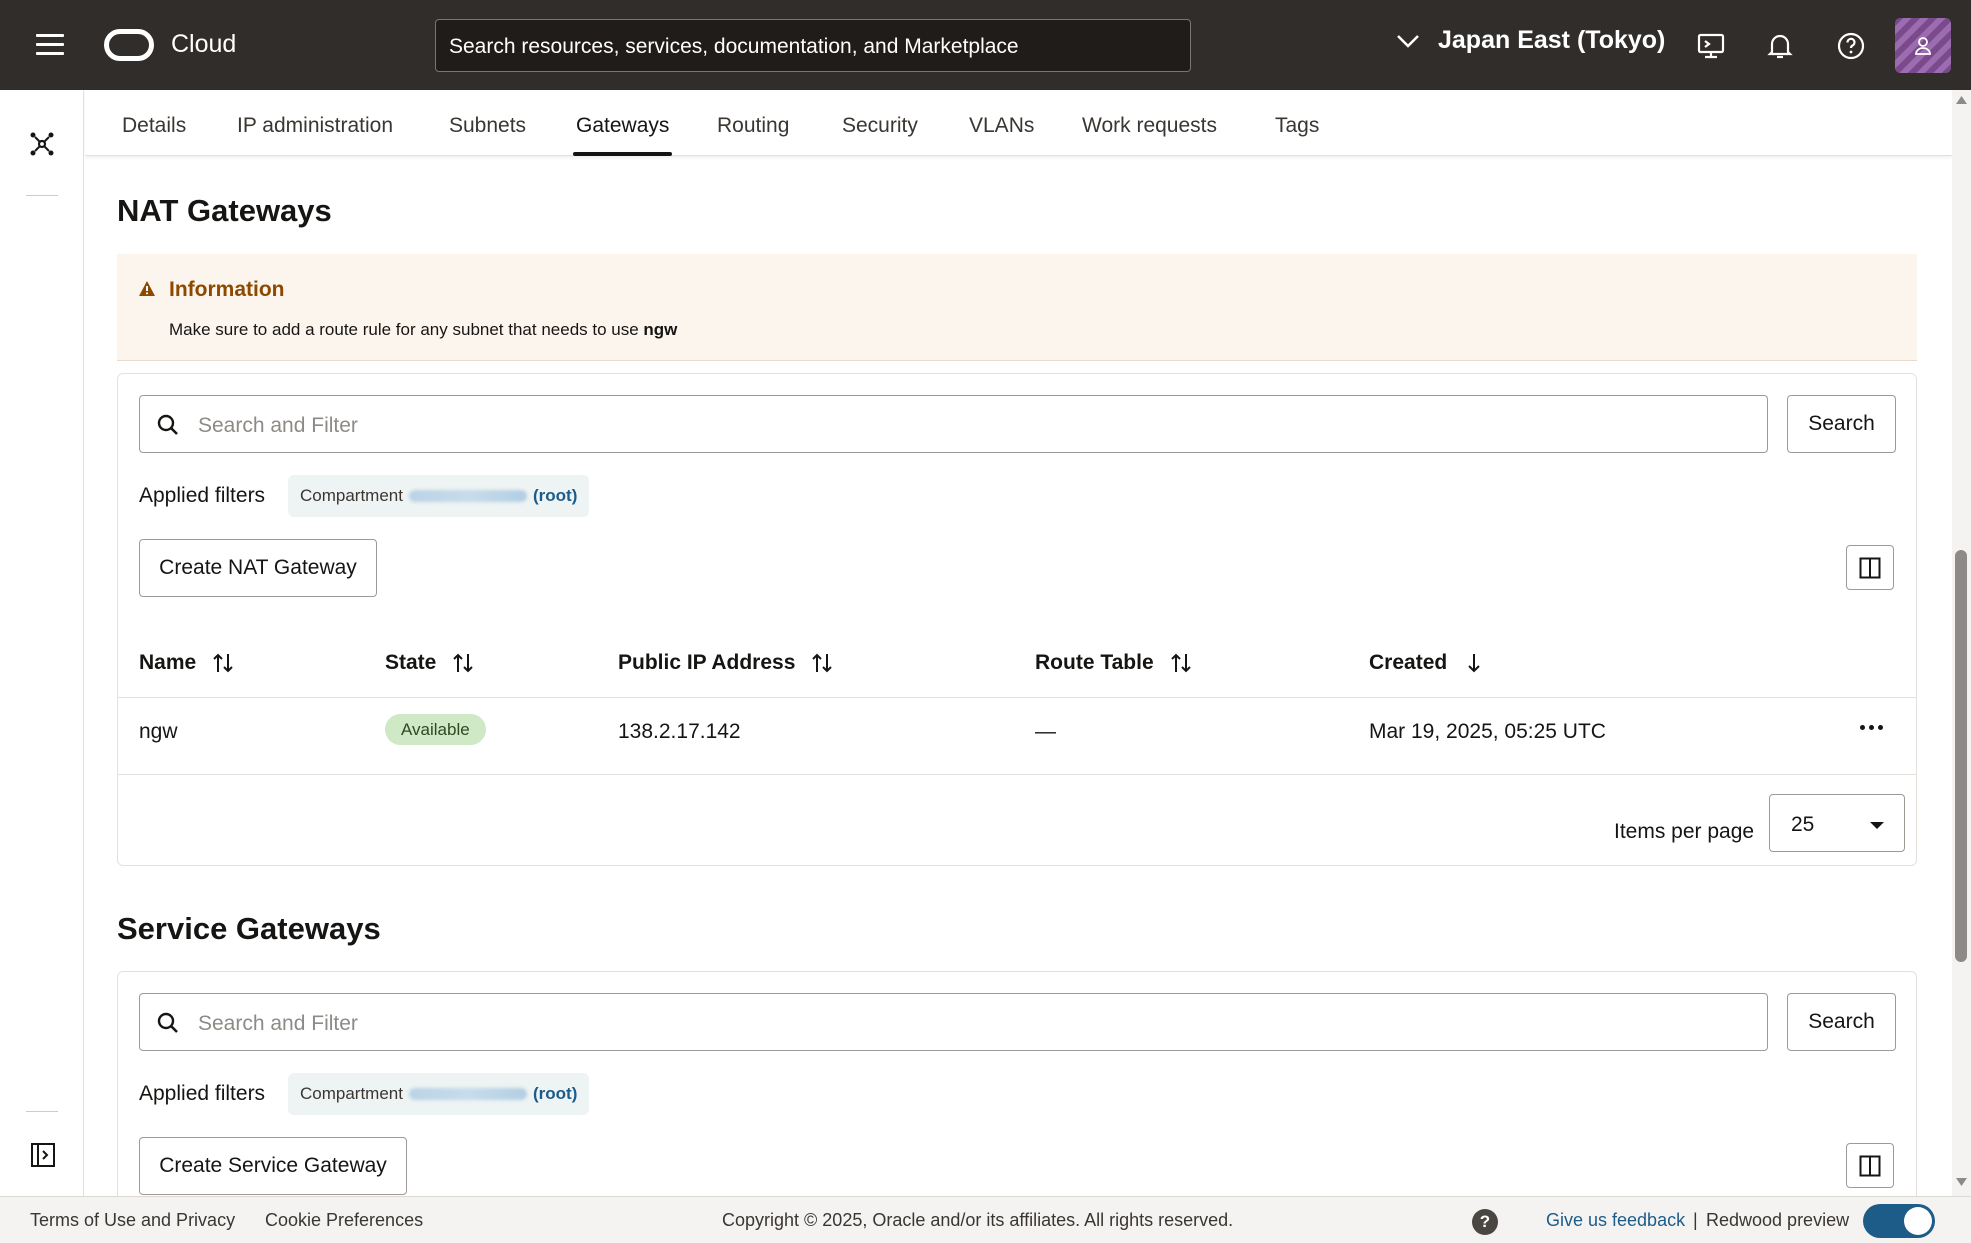  What do you see at coordinates (1711, 46) in the screenshot?
I see `cloud-shell-icon` at bounding box center [1711, 46].